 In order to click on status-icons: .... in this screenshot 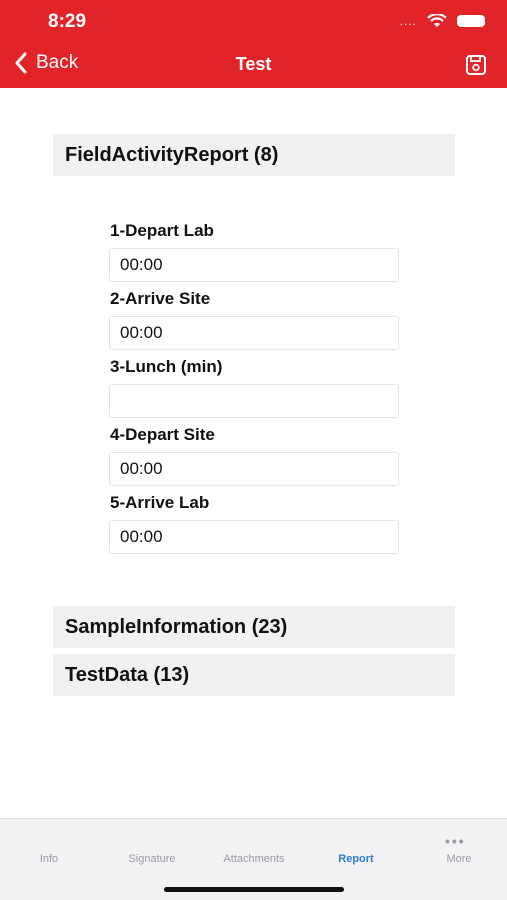, I will do `click(442, 21)`.